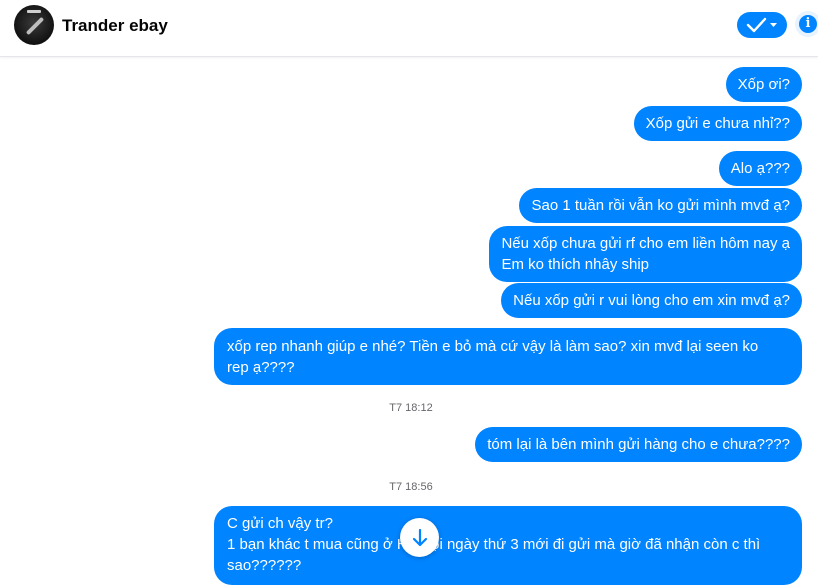 The width and height of the screenshot is (818, 585). I want to click on message-line: Em ko thích nhây ship, so click(575, 264).